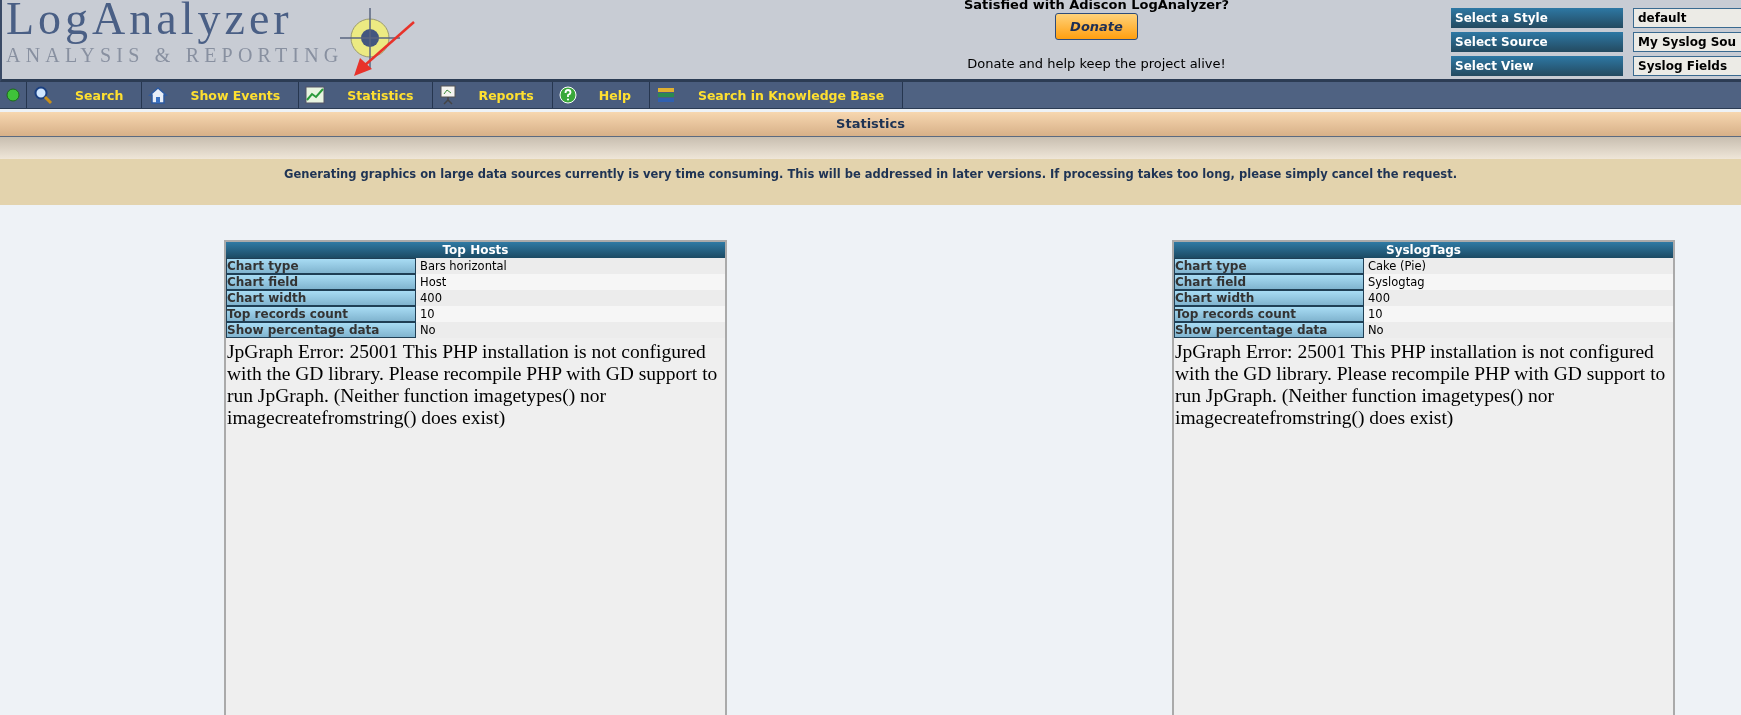 This screenshot has height=715, width=1741. Describe the element at coordinates (1096, 26) in the screenshot. I see `donate-button: Donate` at that location.